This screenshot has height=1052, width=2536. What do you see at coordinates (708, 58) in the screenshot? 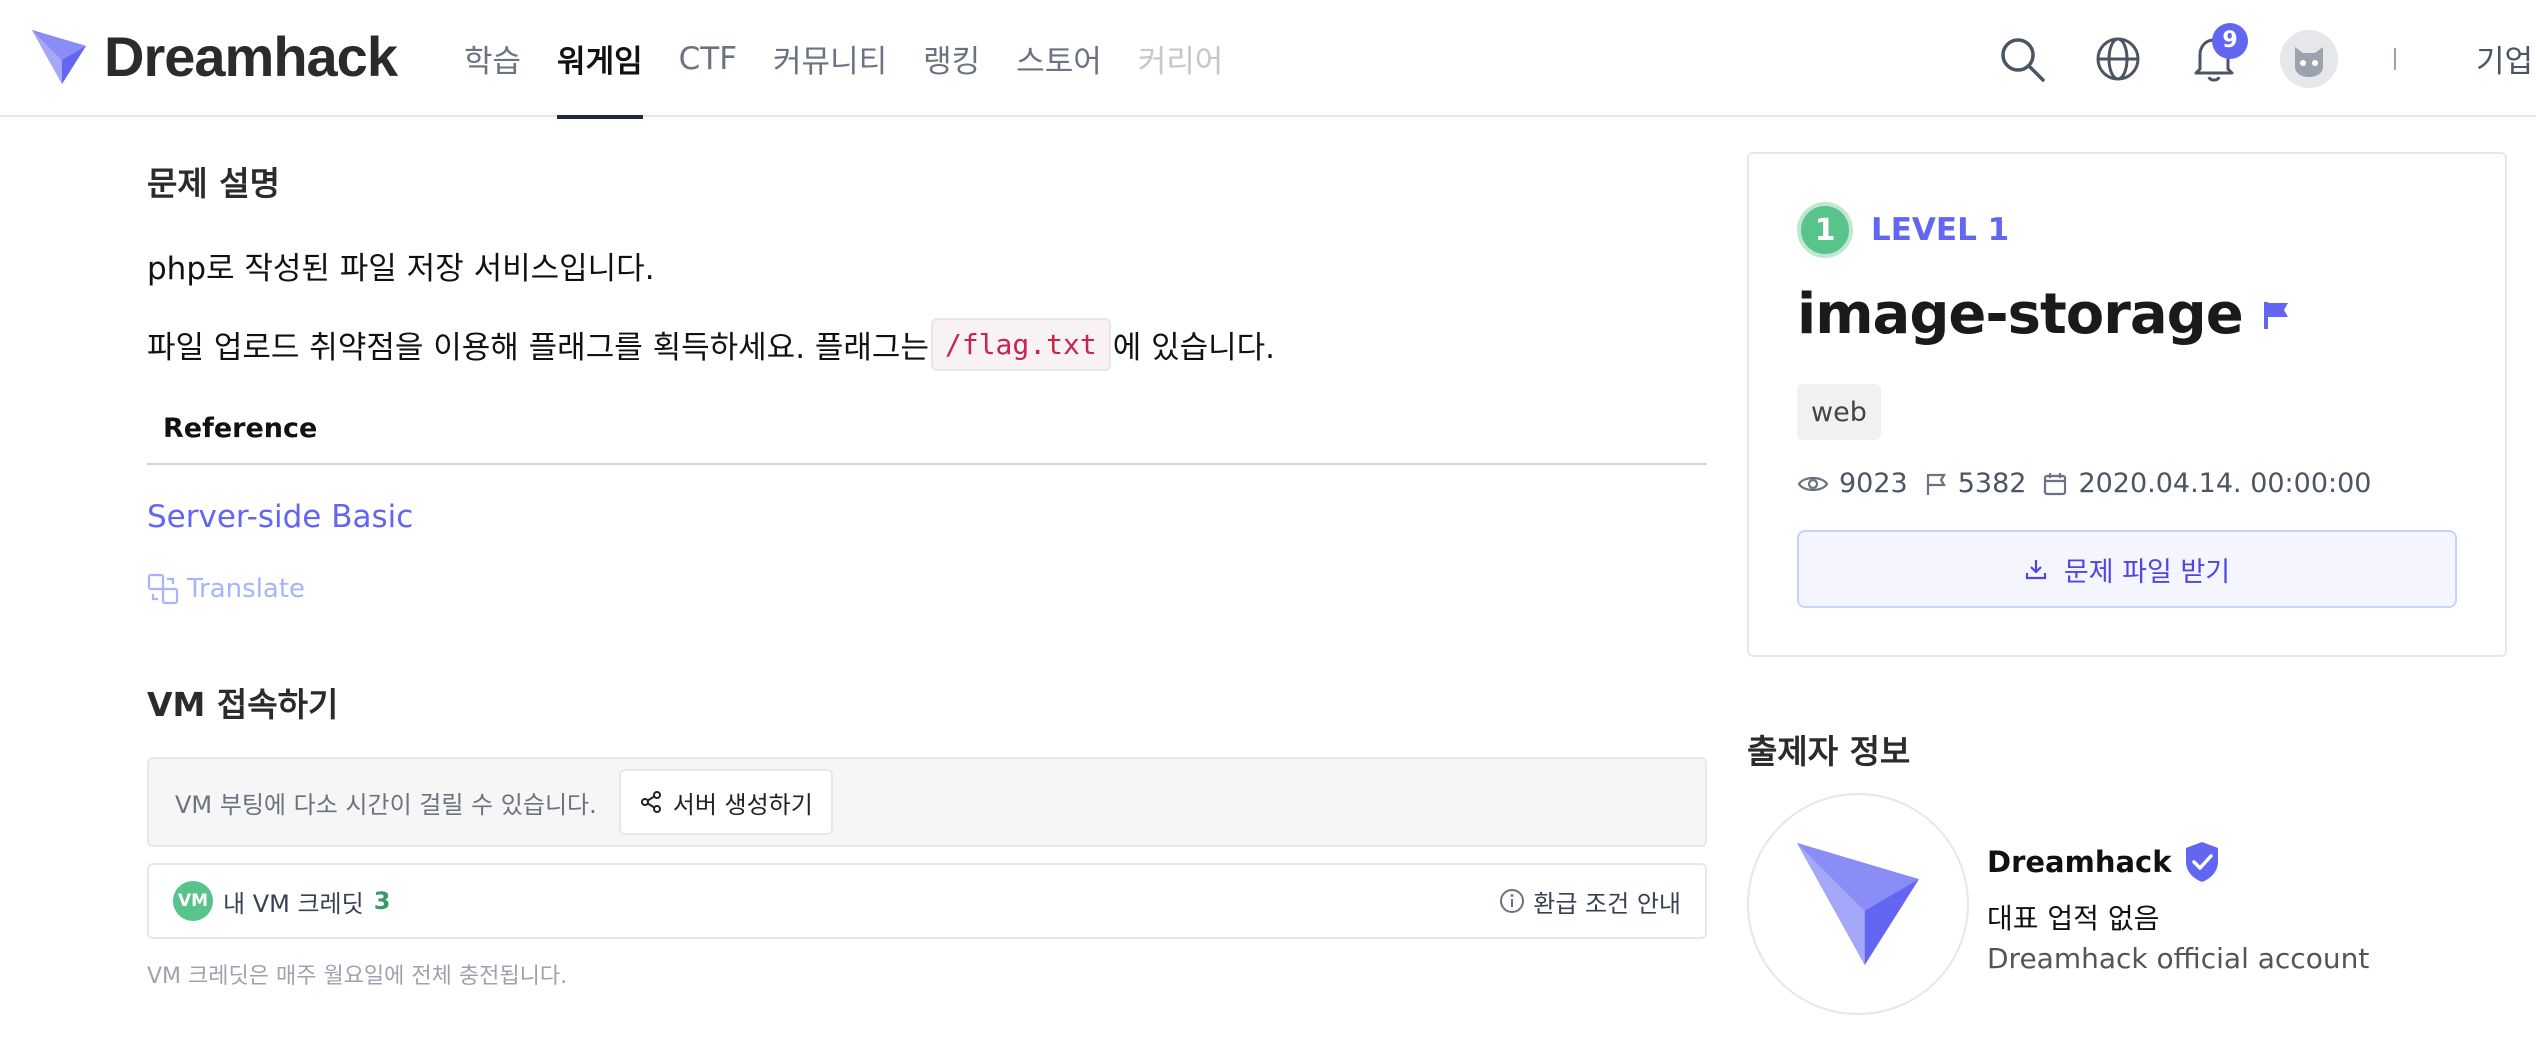
I see `nav-item-ctf: CTF` at bounding box center [708, 58].